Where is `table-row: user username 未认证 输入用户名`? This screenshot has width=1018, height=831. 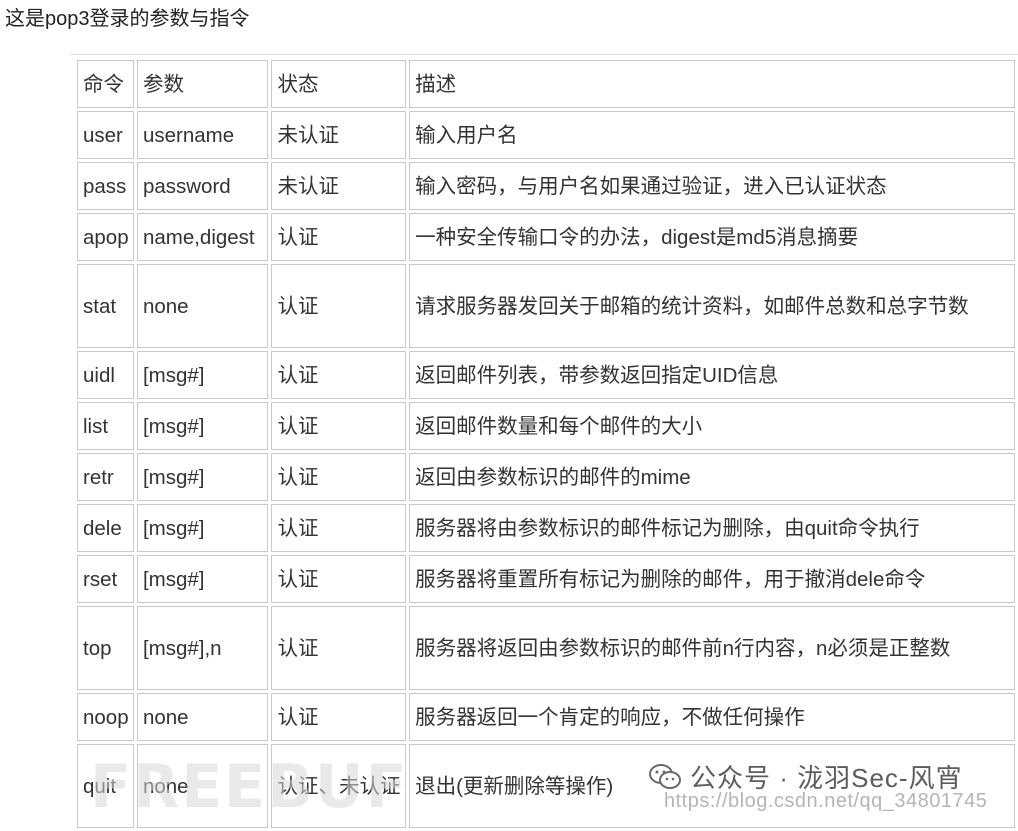
table-row: user username 未认证 输入用户名 is located at coordinates (546, 135).